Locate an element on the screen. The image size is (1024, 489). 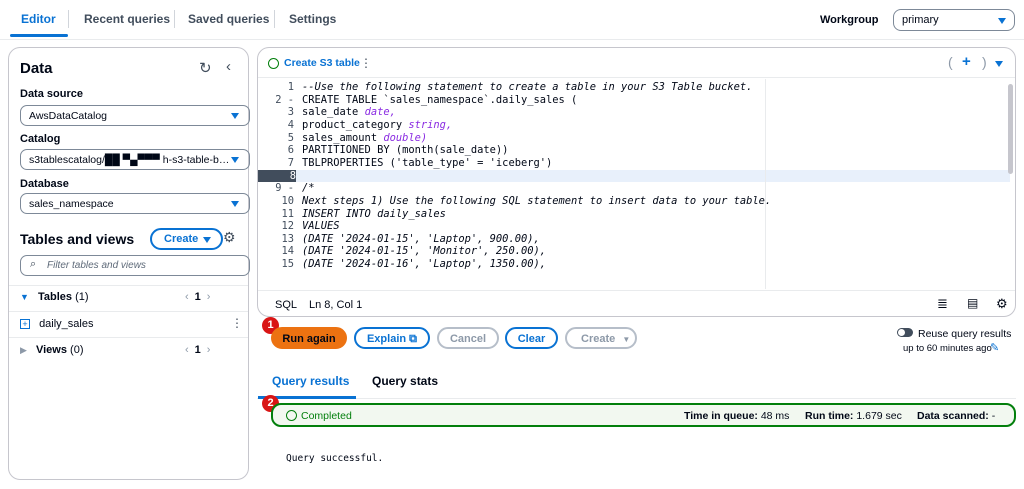
refresh-icon: ↻ is located at coordinates (205, 68).